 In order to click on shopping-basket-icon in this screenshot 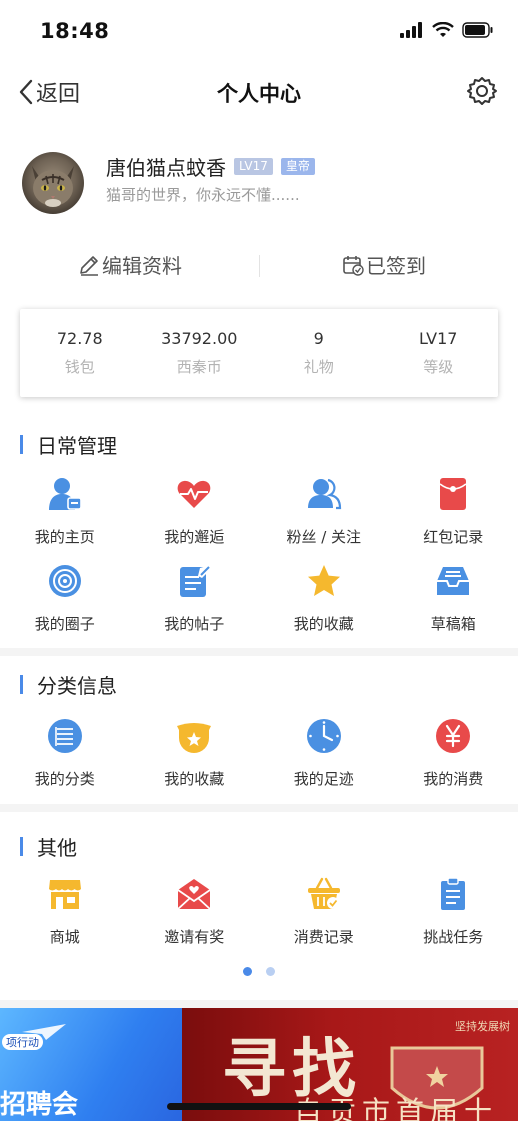, I will do `click(324, 894)`.